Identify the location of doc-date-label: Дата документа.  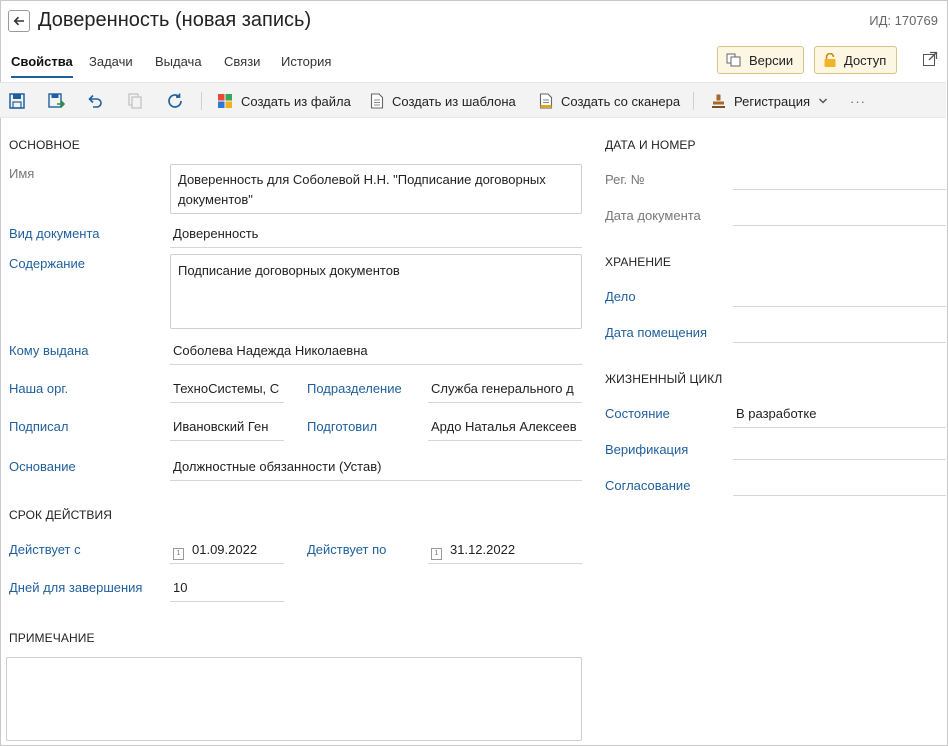
(653, 215).